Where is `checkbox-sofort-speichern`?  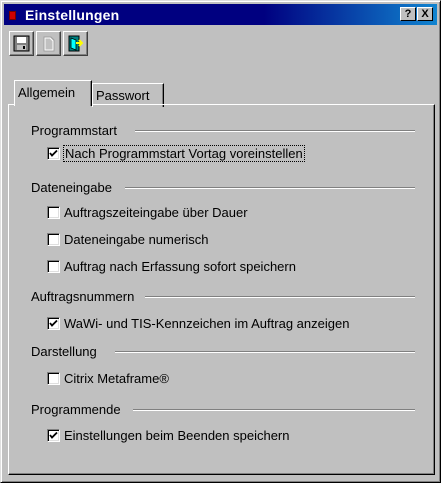 checkbox-sofort-speichern is located at coordinates (53, 266).